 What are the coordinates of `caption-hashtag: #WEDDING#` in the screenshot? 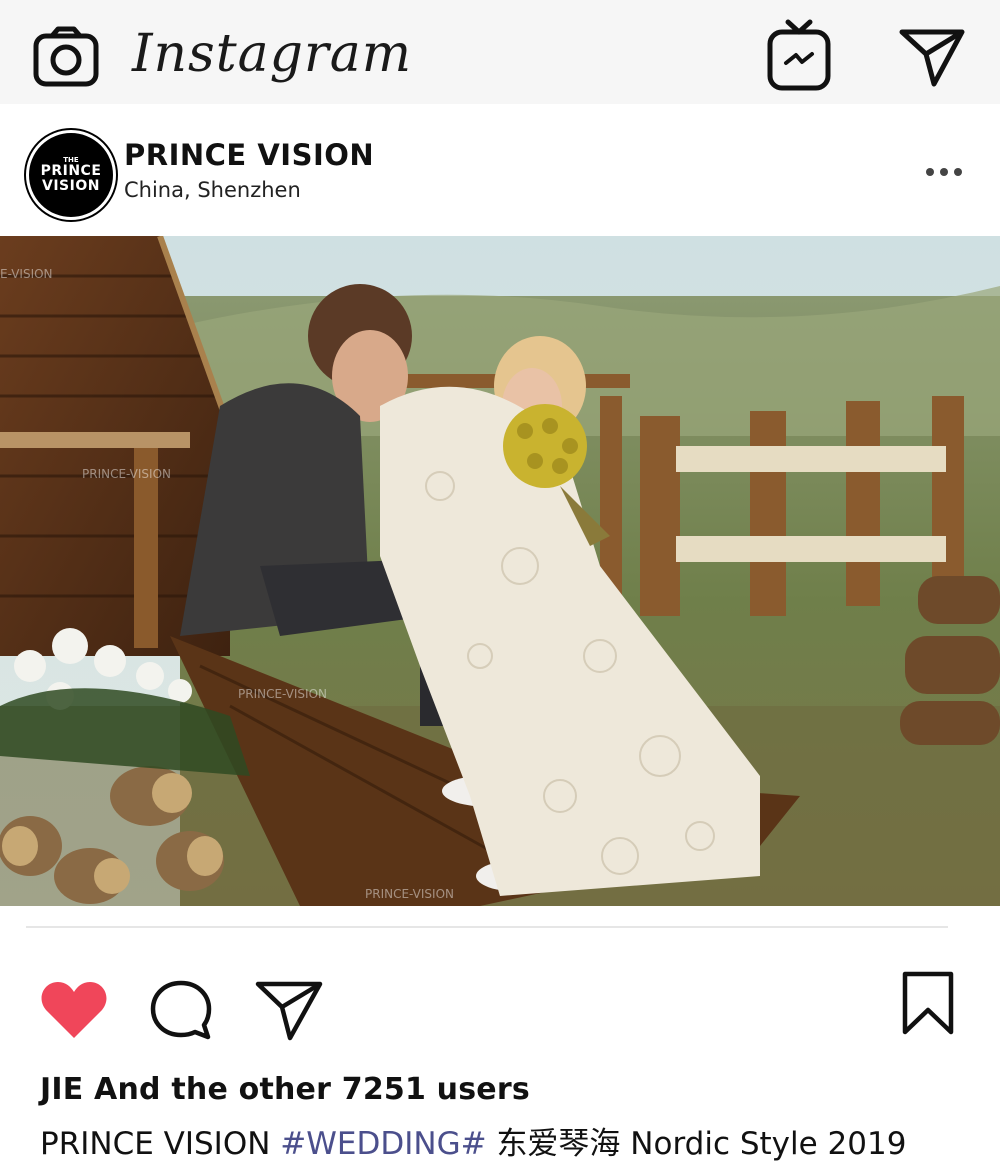 It's located at (383, 1144).